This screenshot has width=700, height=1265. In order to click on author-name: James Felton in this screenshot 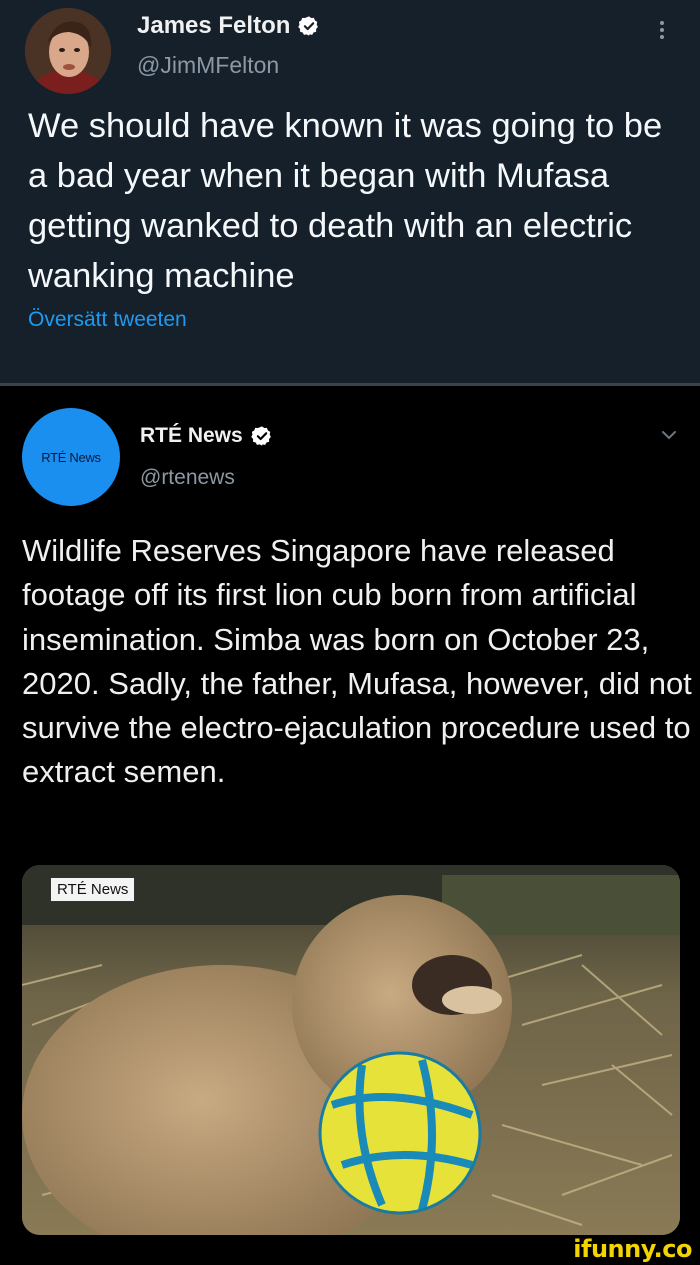, I will do `click(228, 26)`.